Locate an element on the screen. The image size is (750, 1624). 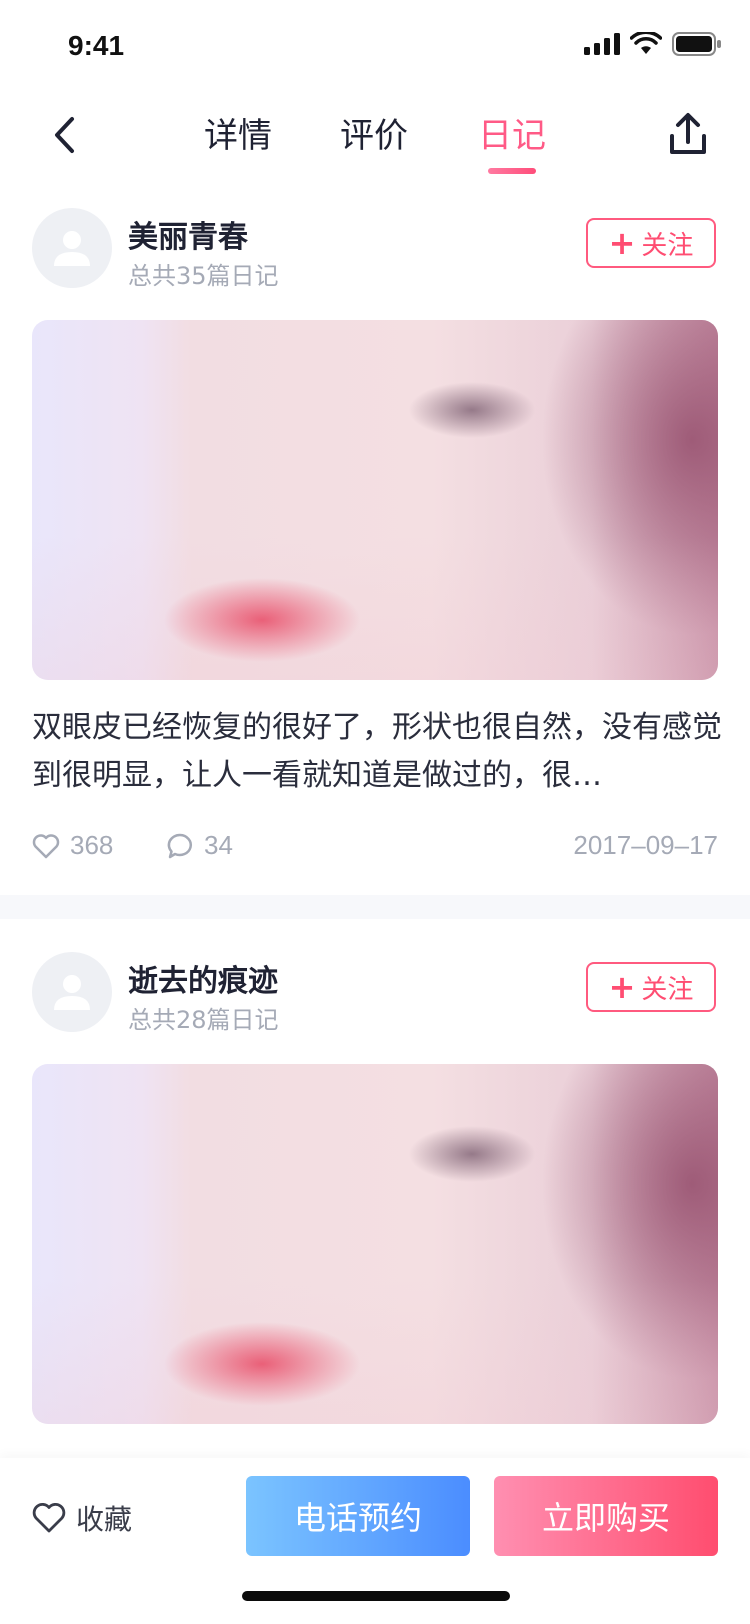
back-button is located at coordinates (64, 135).